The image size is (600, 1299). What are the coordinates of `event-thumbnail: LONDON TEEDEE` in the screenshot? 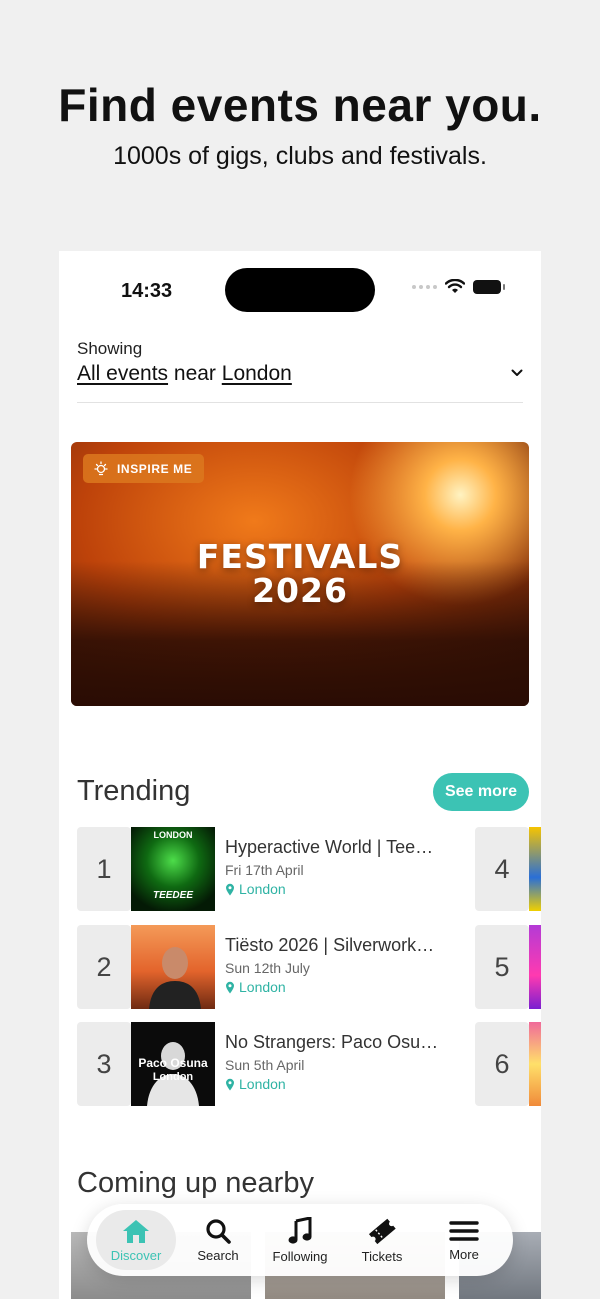 It's located at (173, 869).